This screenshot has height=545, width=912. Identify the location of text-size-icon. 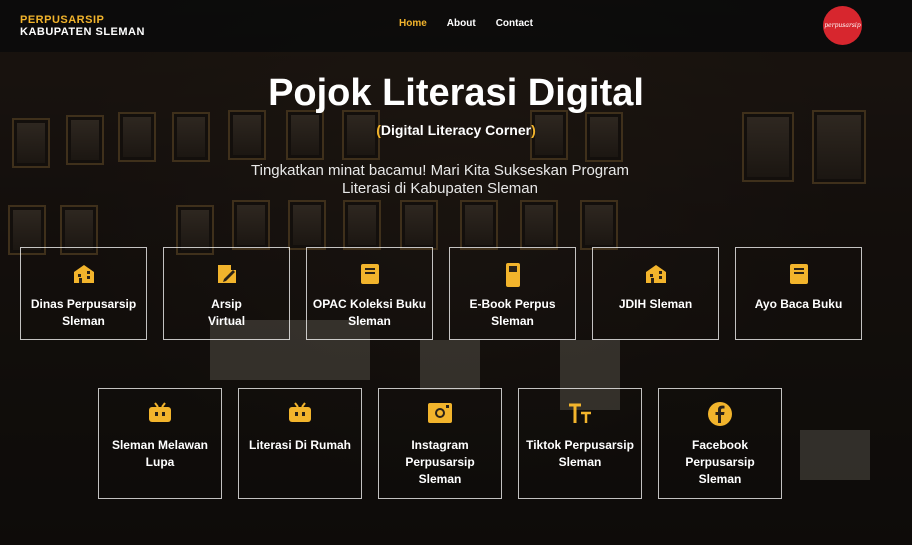
(580, 415).